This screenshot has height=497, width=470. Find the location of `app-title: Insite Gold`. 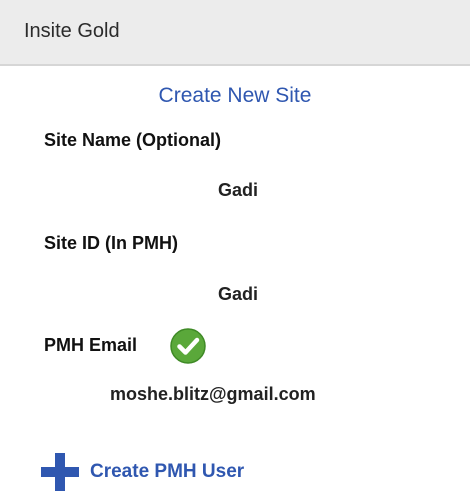

app-title: Insite Gold is located at coordinates (72, 31).